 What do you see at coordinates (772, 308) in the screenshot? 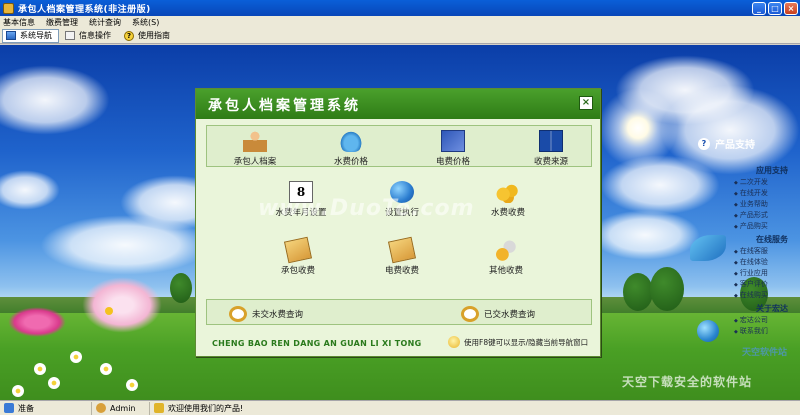
I see `section-about: 关于宏达` at bounding box center [772, 308].